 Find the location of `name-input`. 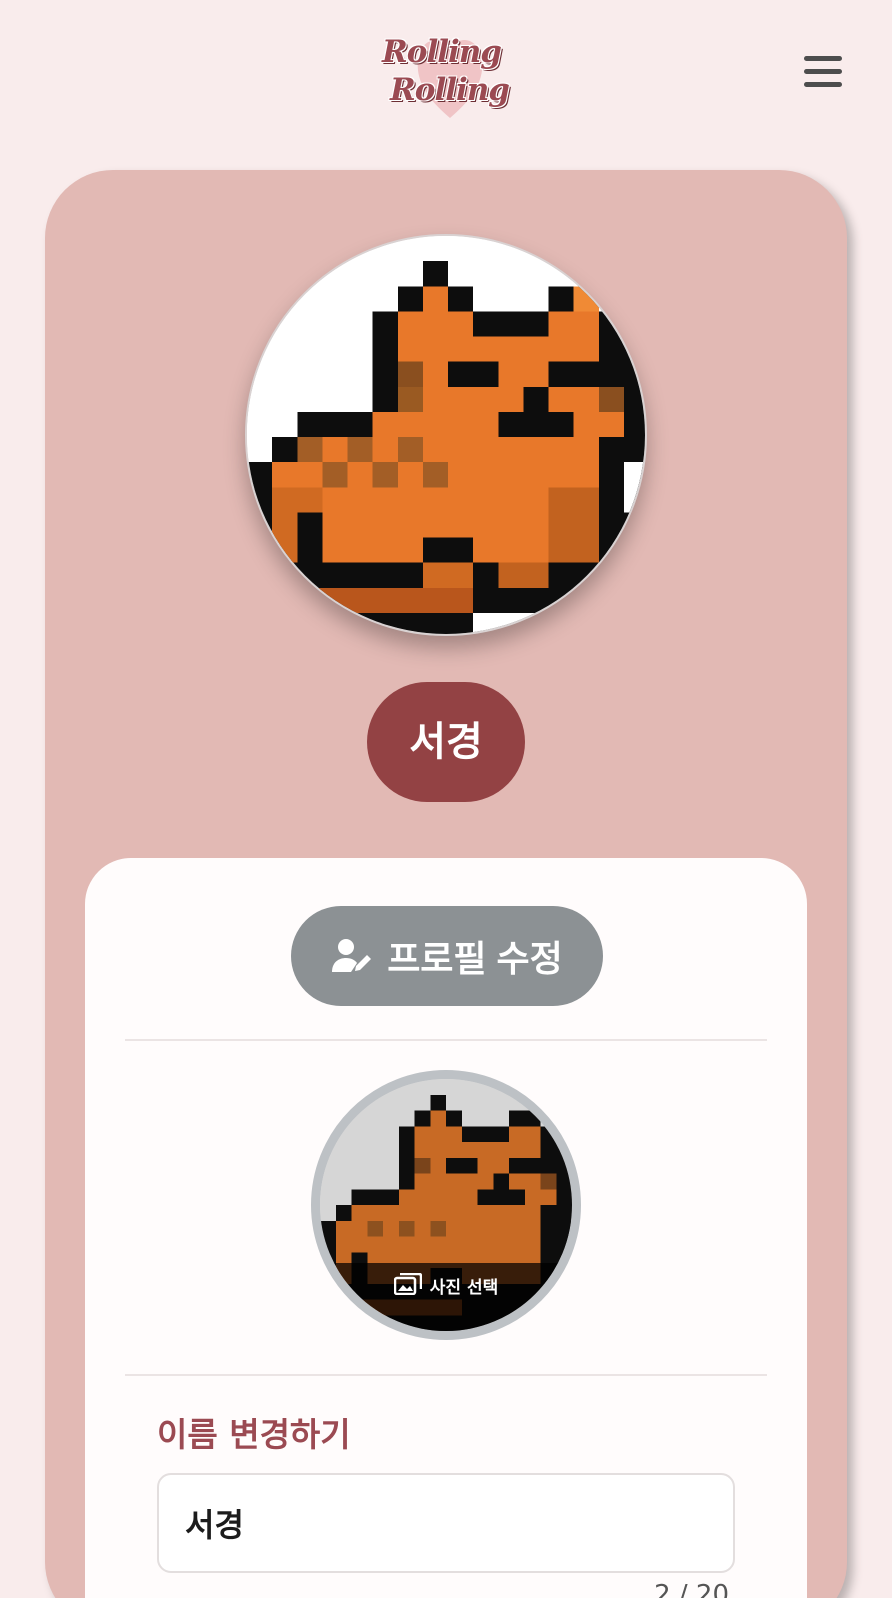

name-input is located at coordinates (446, 1523).